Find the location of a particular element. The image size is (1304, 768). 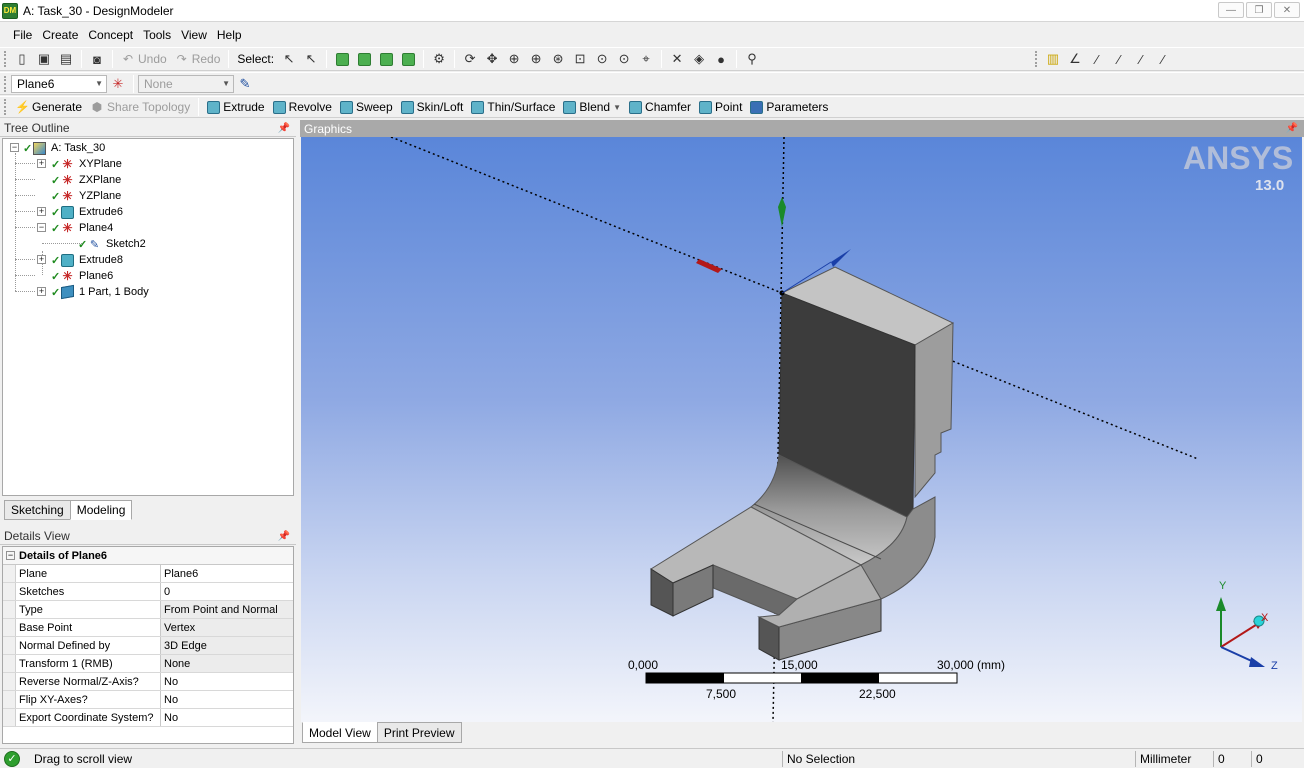

measure-angle-icon: ∠ is located at coordinates (1075, 59).